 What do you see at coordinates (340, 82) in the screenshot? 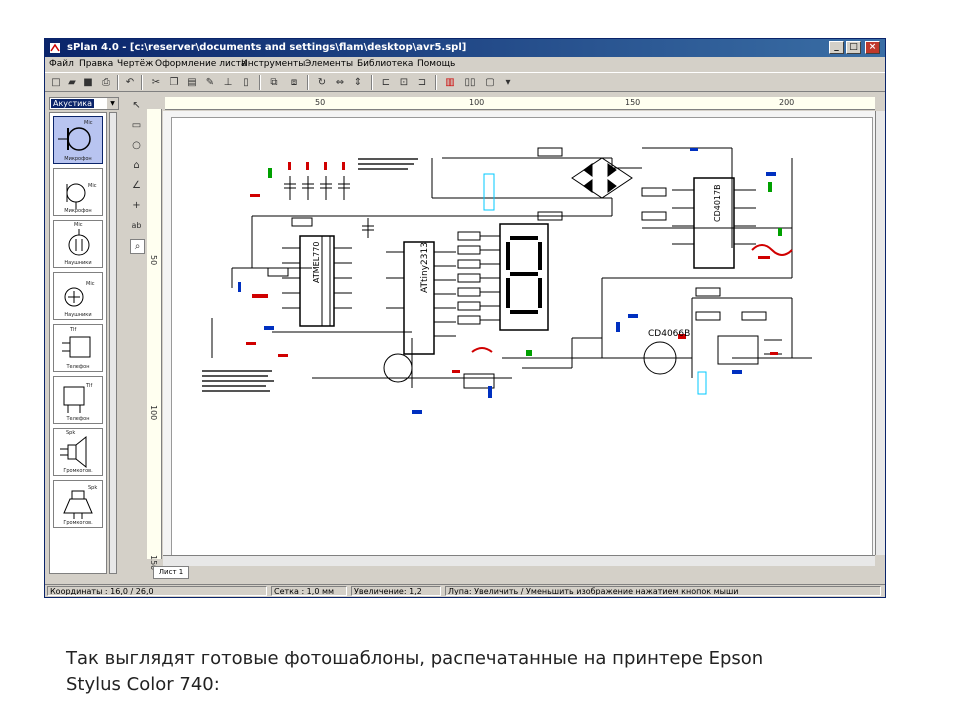
I see `mirror-h-icon: ⇔` at bounding box center [340, 82].